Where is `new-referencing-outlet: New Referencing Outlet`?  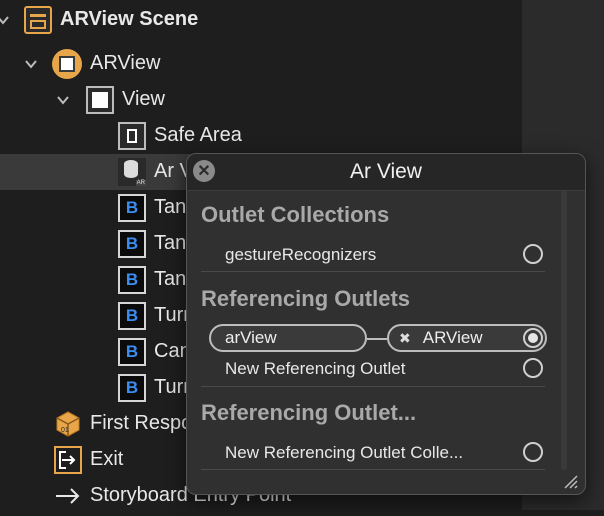 new-referencing-outlet: New Referencing Outlet is located at coordinates (315, 368).